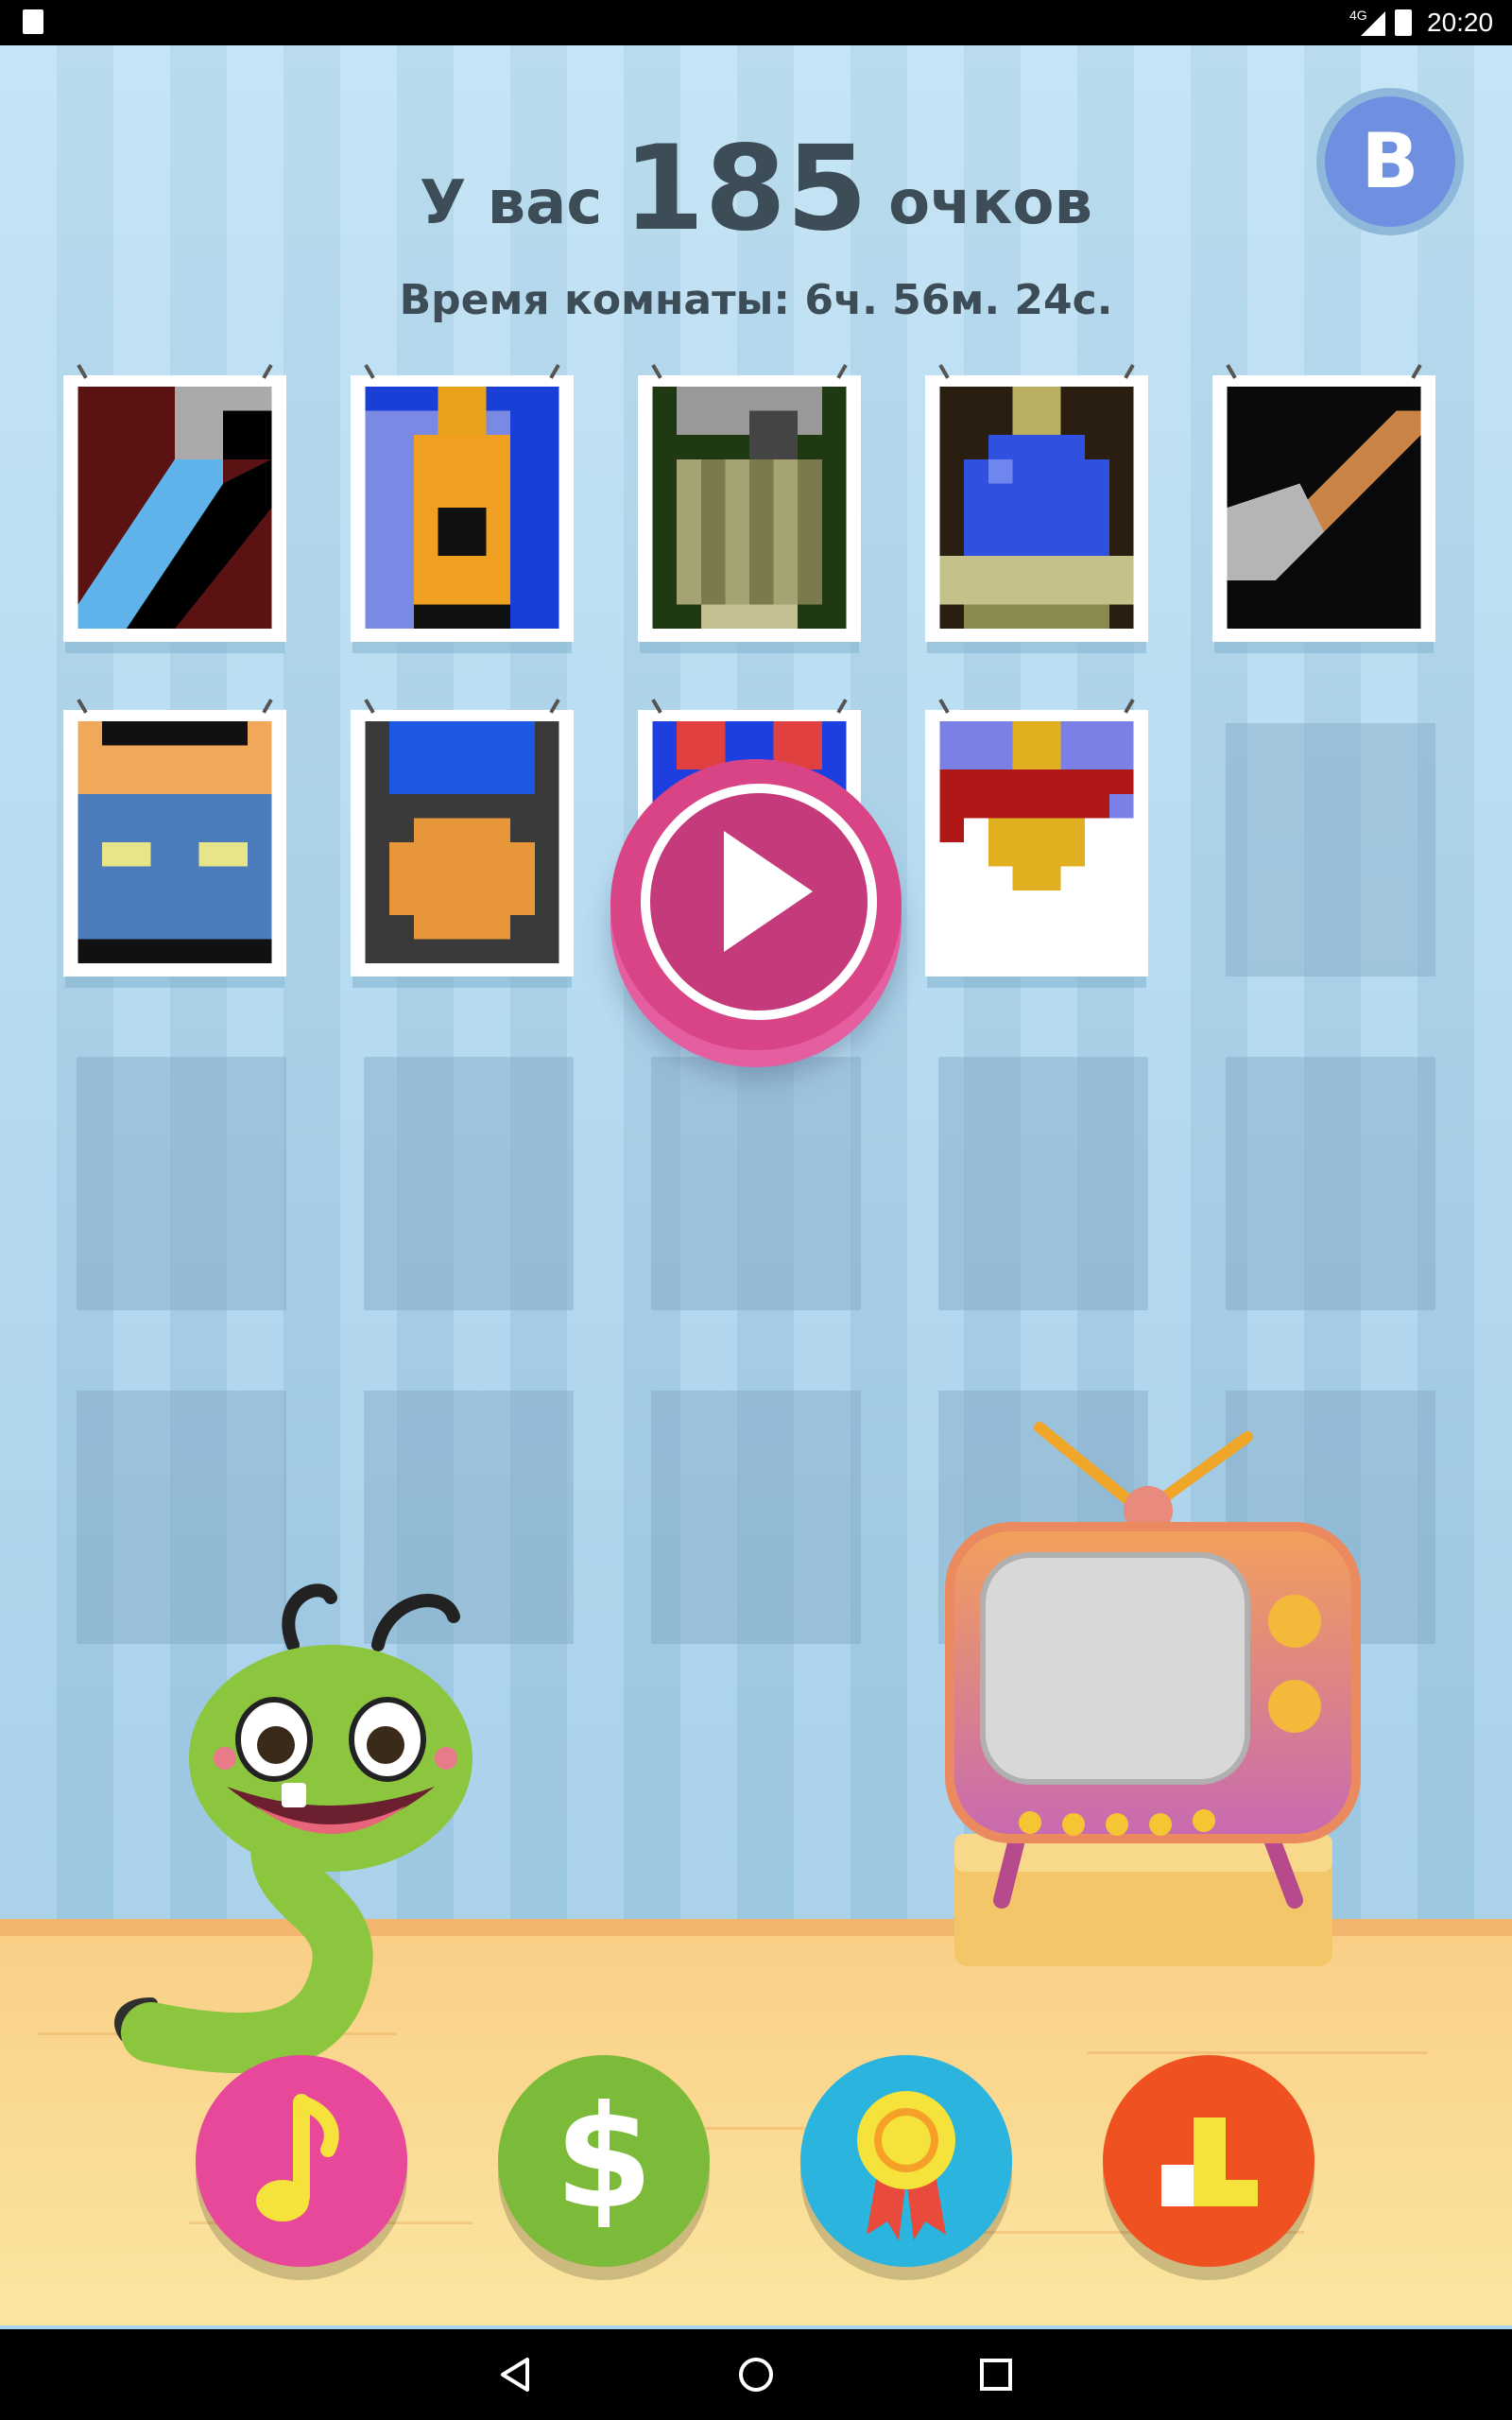 The height and width of the screenshot is (2420, 1512). I want to click on pixel-medal-icon, so click(462, 842).